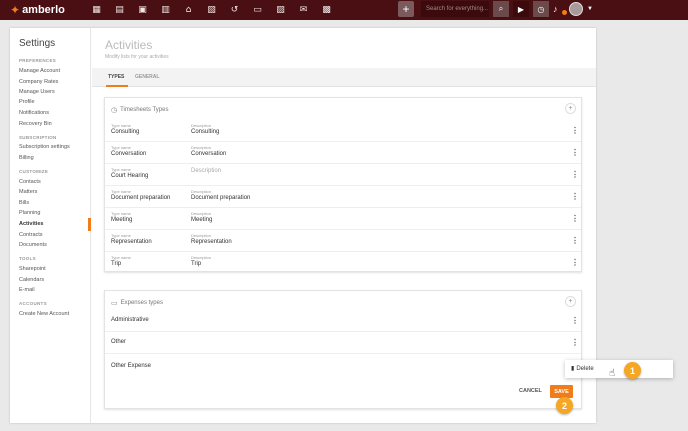 The width and height of the screenshot is (688, 431). Describe the element at coordinates (541, 9) in the screenshot. I see `timer-icon: ◷` at that location.